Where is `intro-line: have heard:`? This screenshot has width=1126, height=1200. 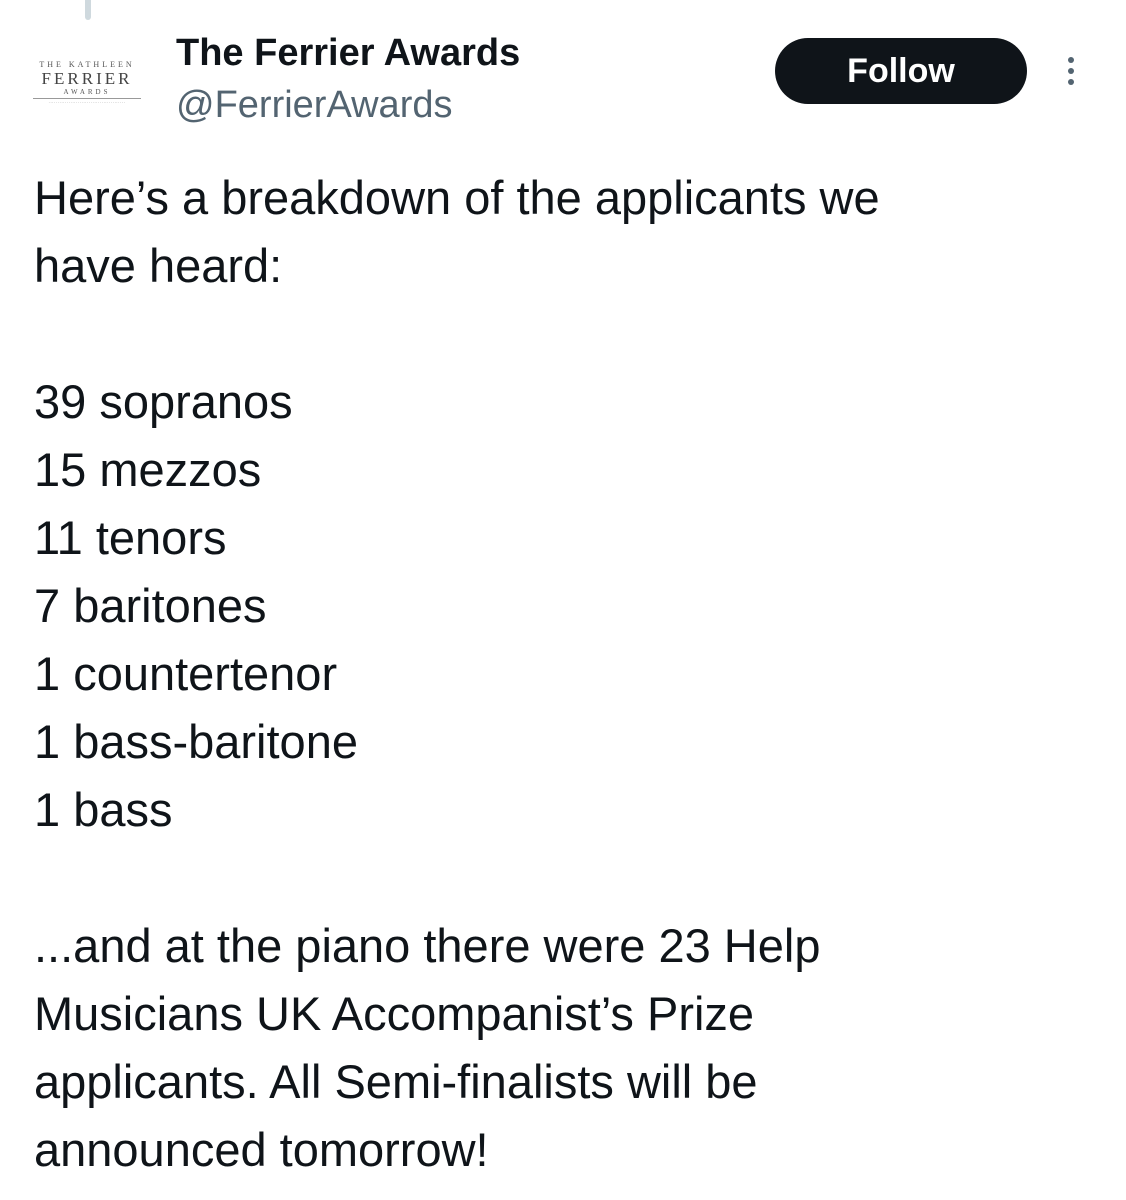 intro-line: have heard: is located at coordinates (158, 265).